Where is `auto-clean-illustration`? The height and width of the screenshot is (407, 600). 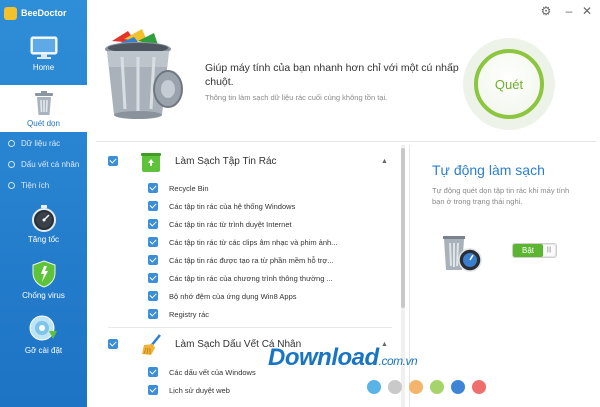
auto-clean-illustration is located at coordinates (462, 252).